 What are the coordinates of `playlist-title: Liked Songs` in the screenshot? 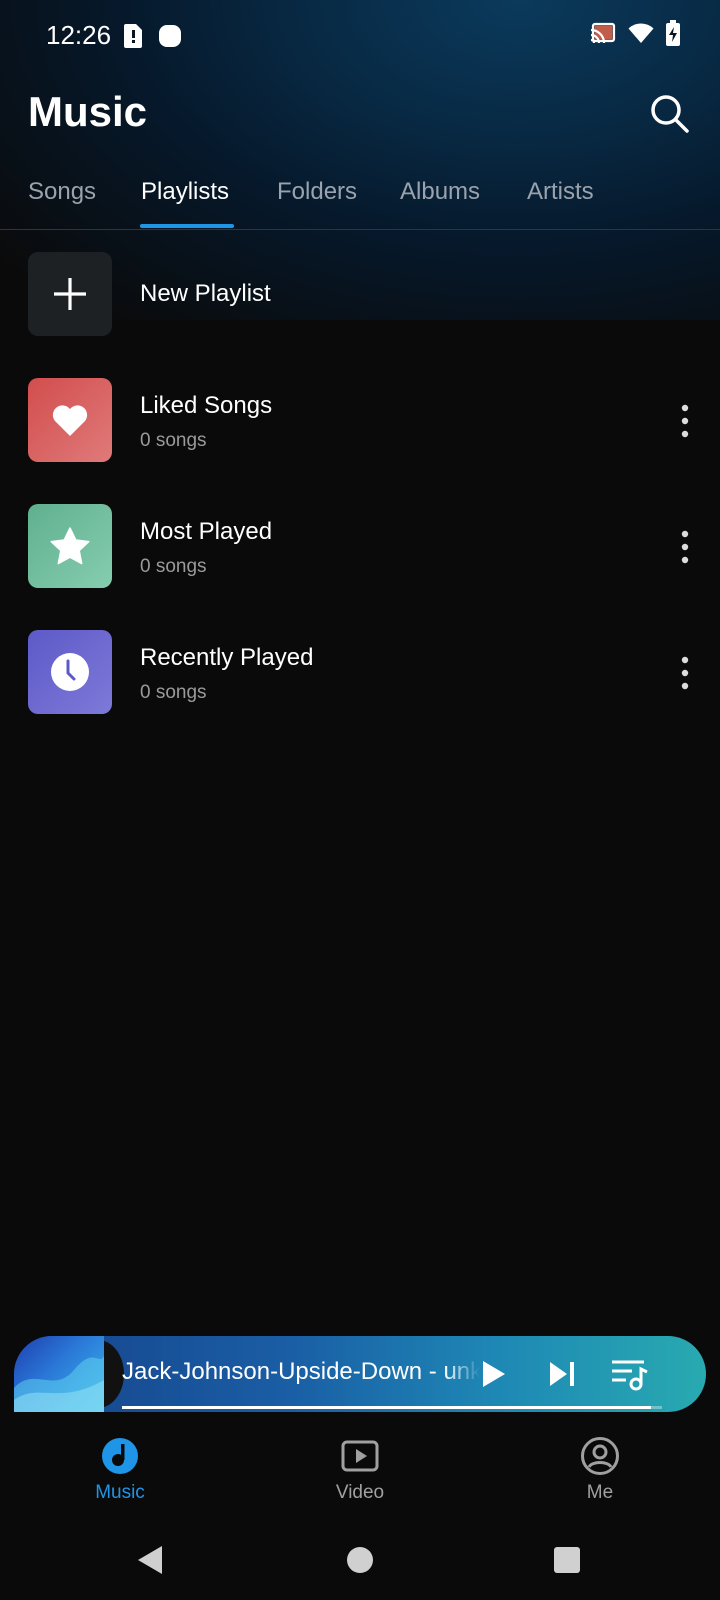 It's located at (206, 405).